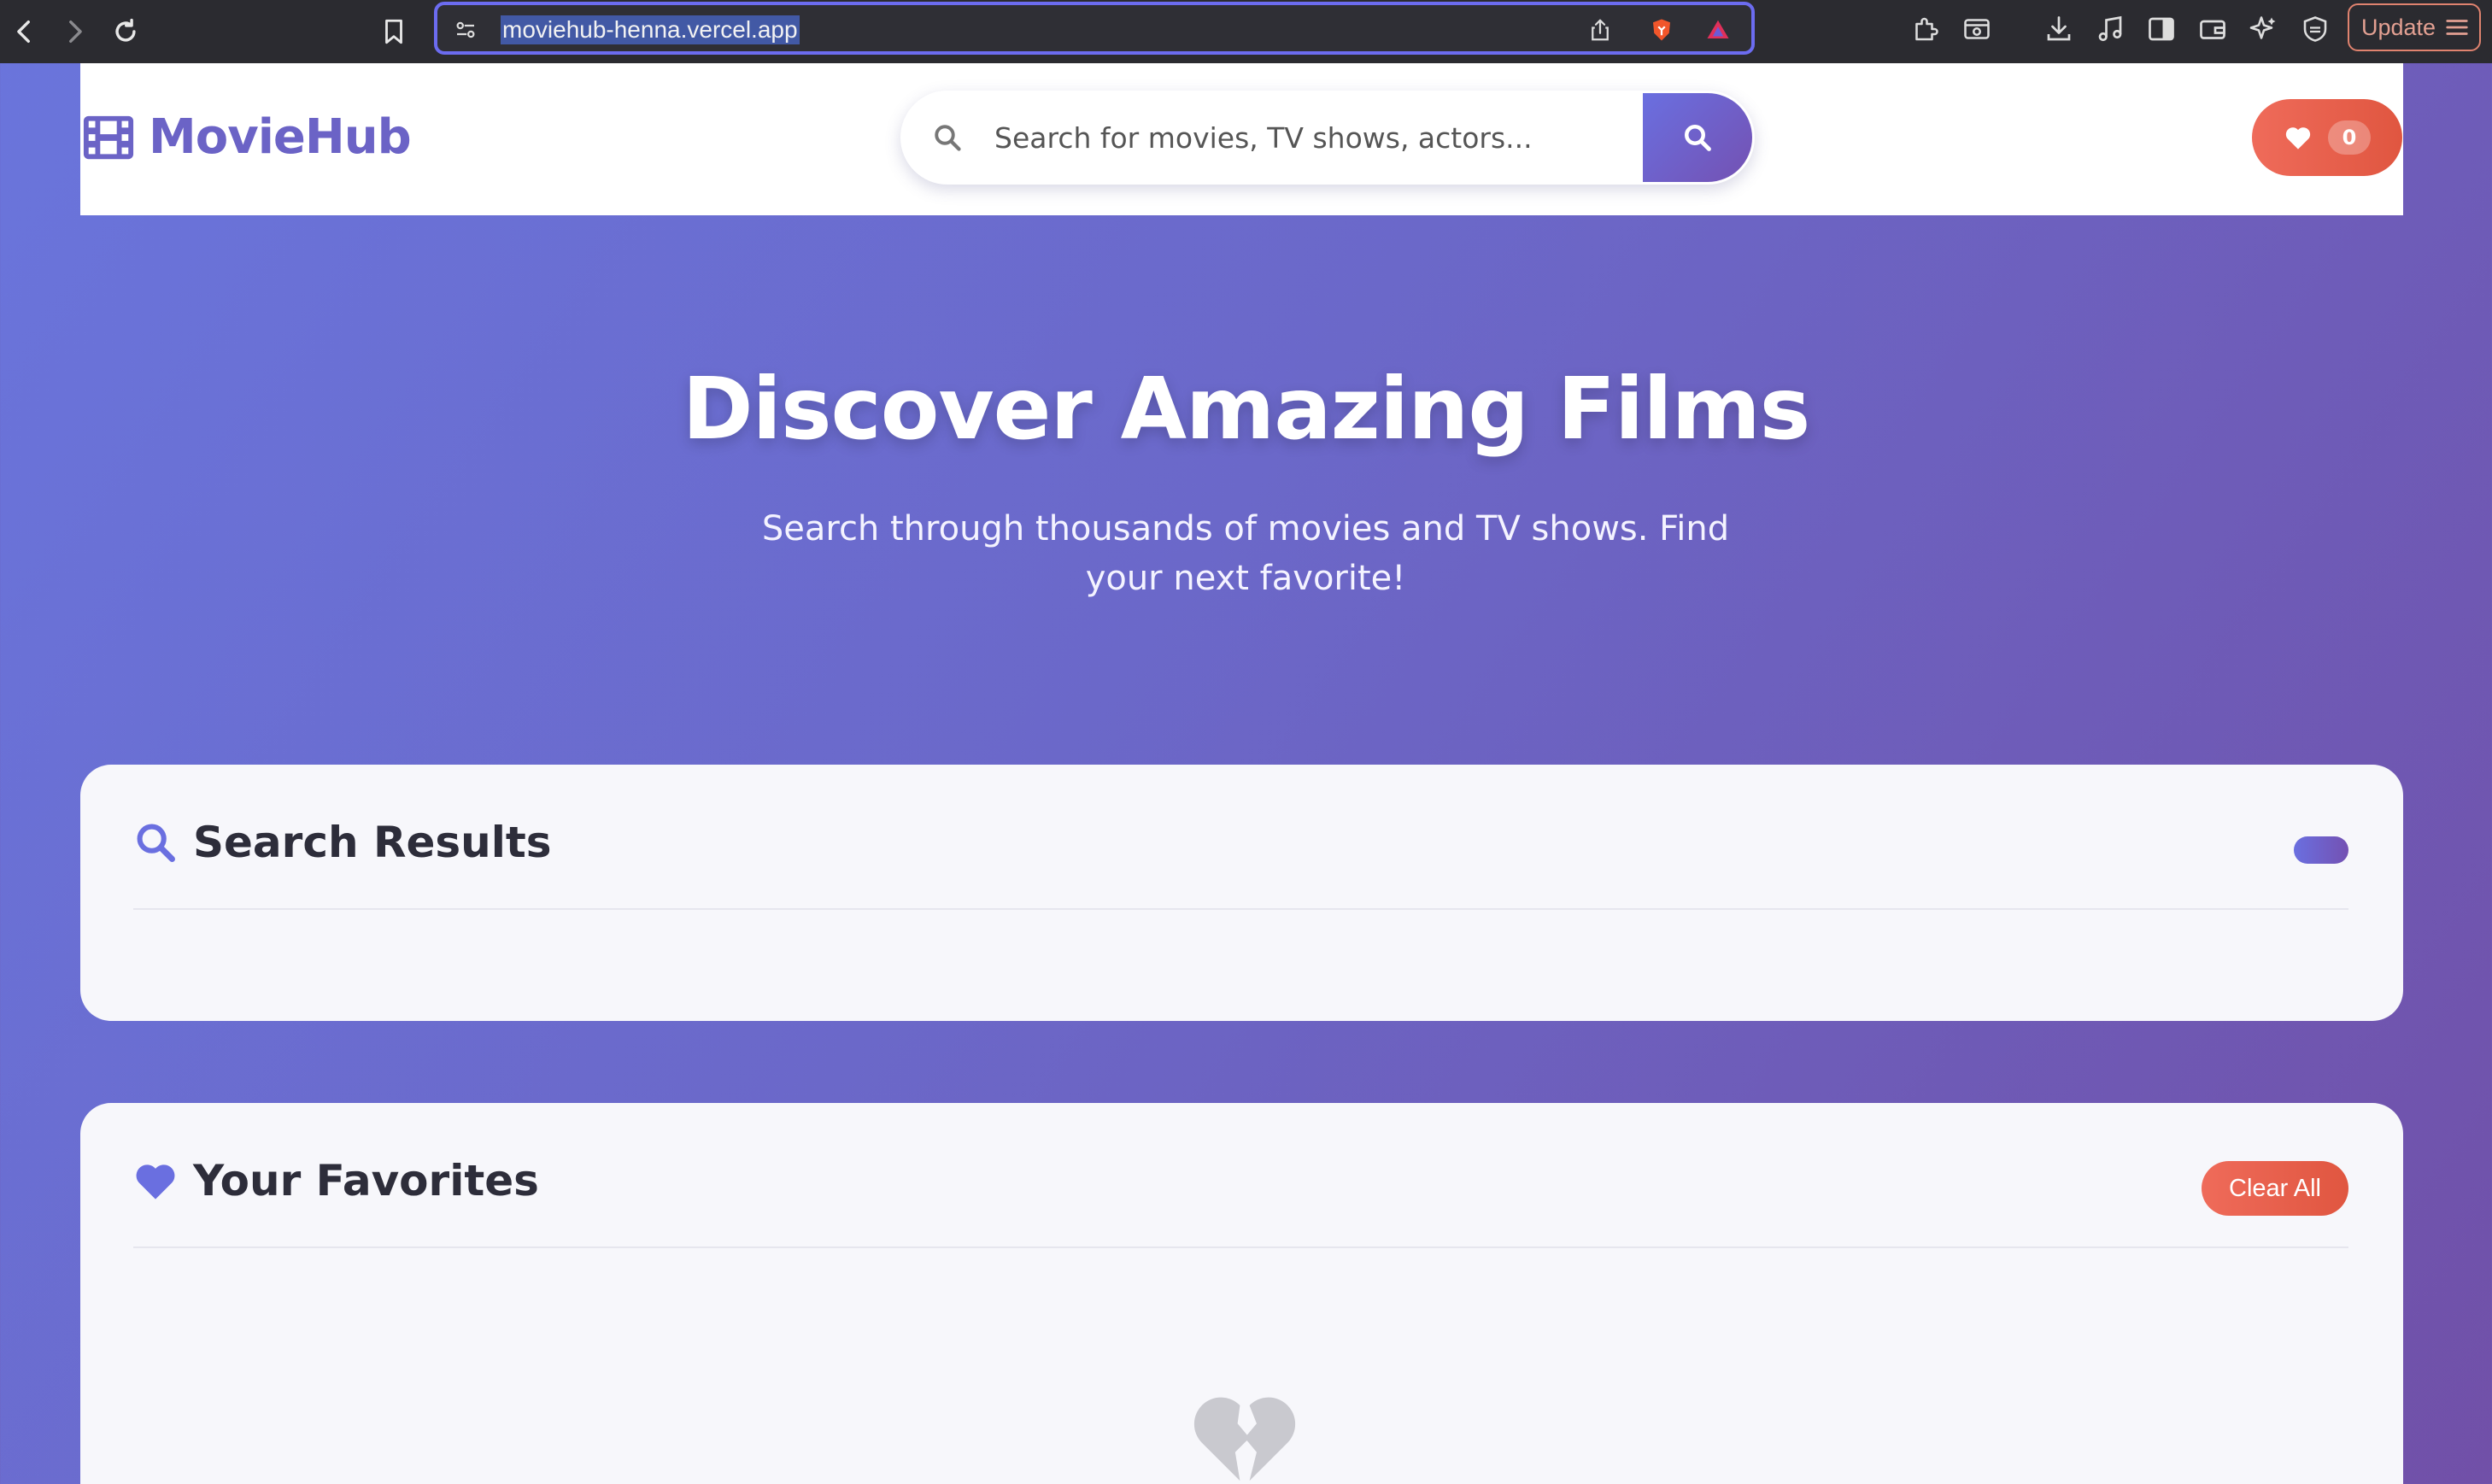 The image size is (2492, 1484). Describe the element at coordinates (2457, 27) in the screenshot. I see `menu-icon` at that location.